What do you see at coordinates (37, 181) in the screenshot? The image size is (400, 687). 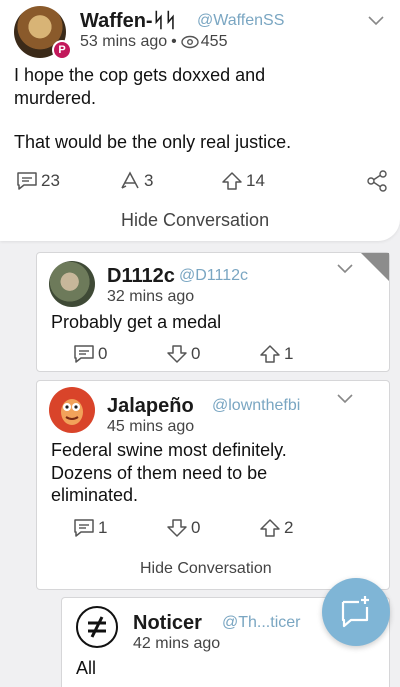 I see `comment-button: 23` at bounding box center [37, 181].